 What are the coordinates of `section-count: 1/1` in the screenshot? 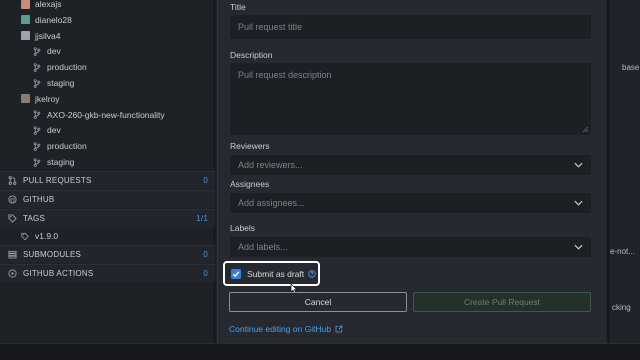 It's located at (202, 218).